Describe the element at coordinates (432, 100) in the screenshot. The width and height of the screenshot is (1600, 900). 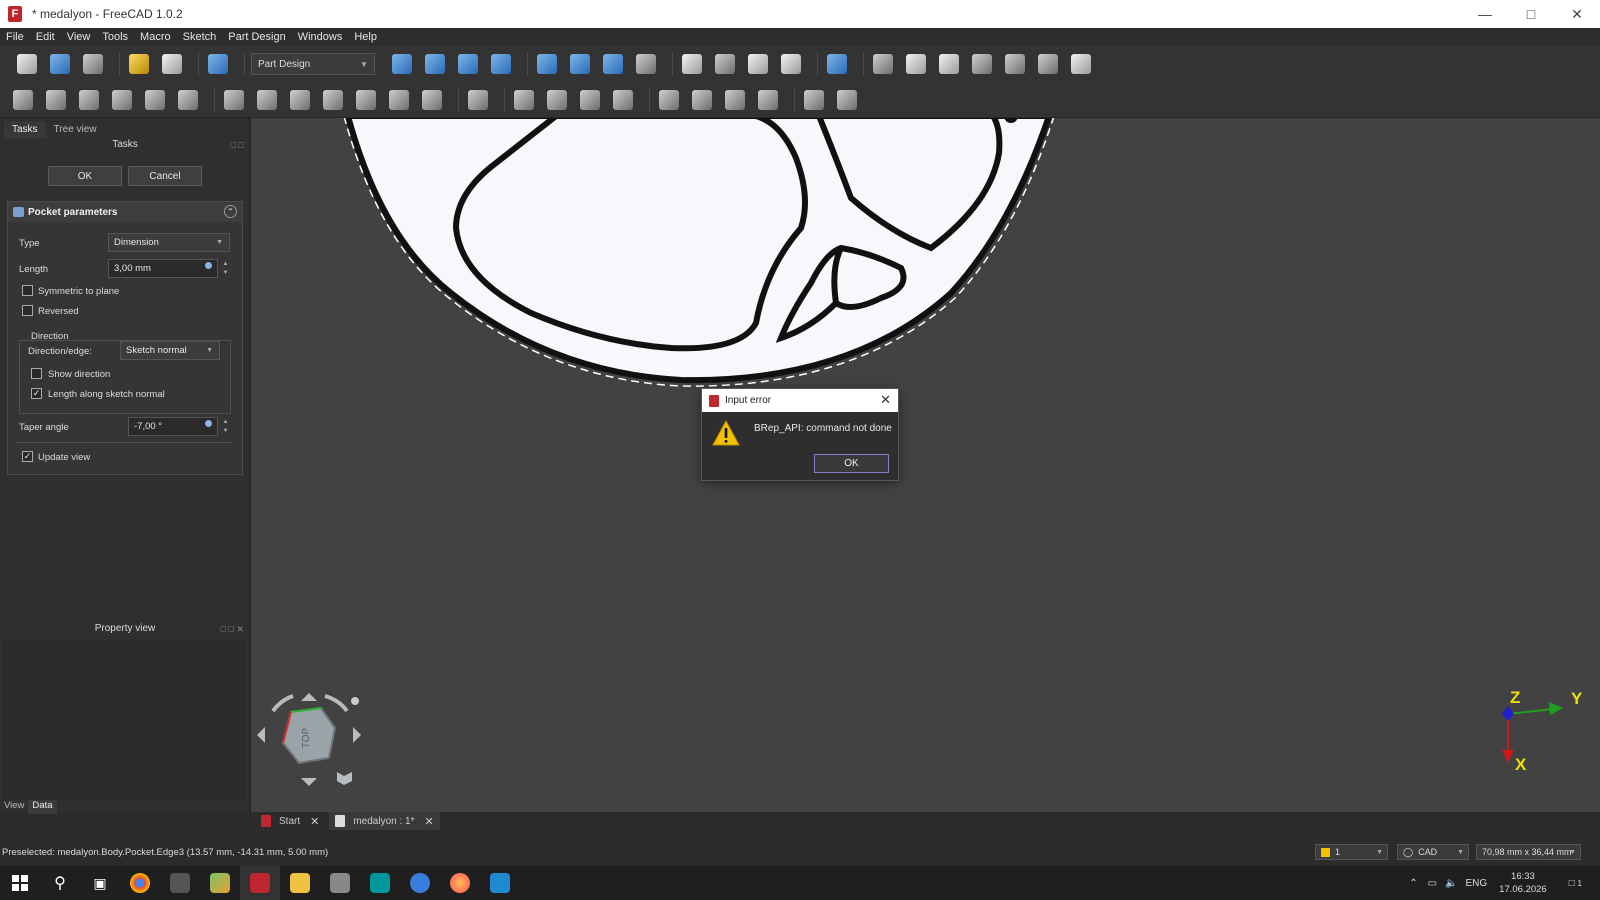
I see `subtractive-primitive-button` at that location.